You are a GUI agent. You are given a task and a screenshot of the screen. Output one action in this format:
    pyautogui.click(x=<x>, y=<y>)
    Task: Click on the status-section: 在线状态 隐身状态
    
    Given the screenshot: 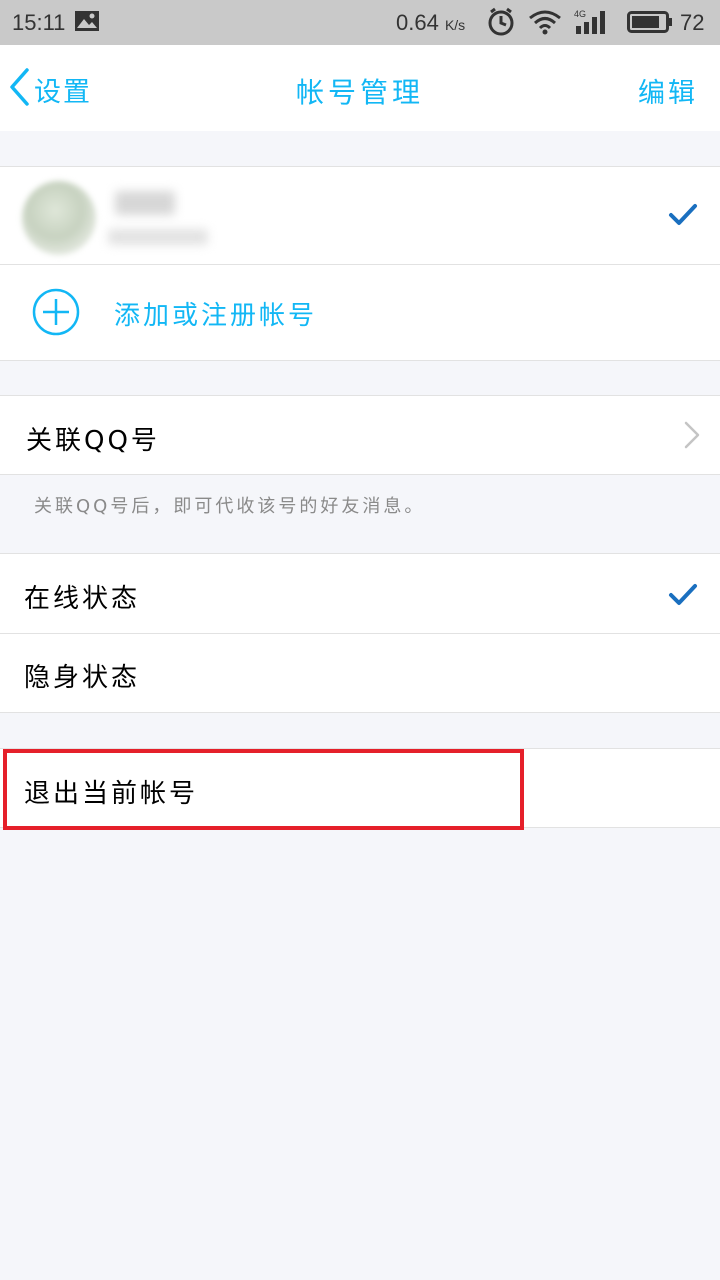 What is the action you would take?
    pyautogui.click(x=360, y=633)
    